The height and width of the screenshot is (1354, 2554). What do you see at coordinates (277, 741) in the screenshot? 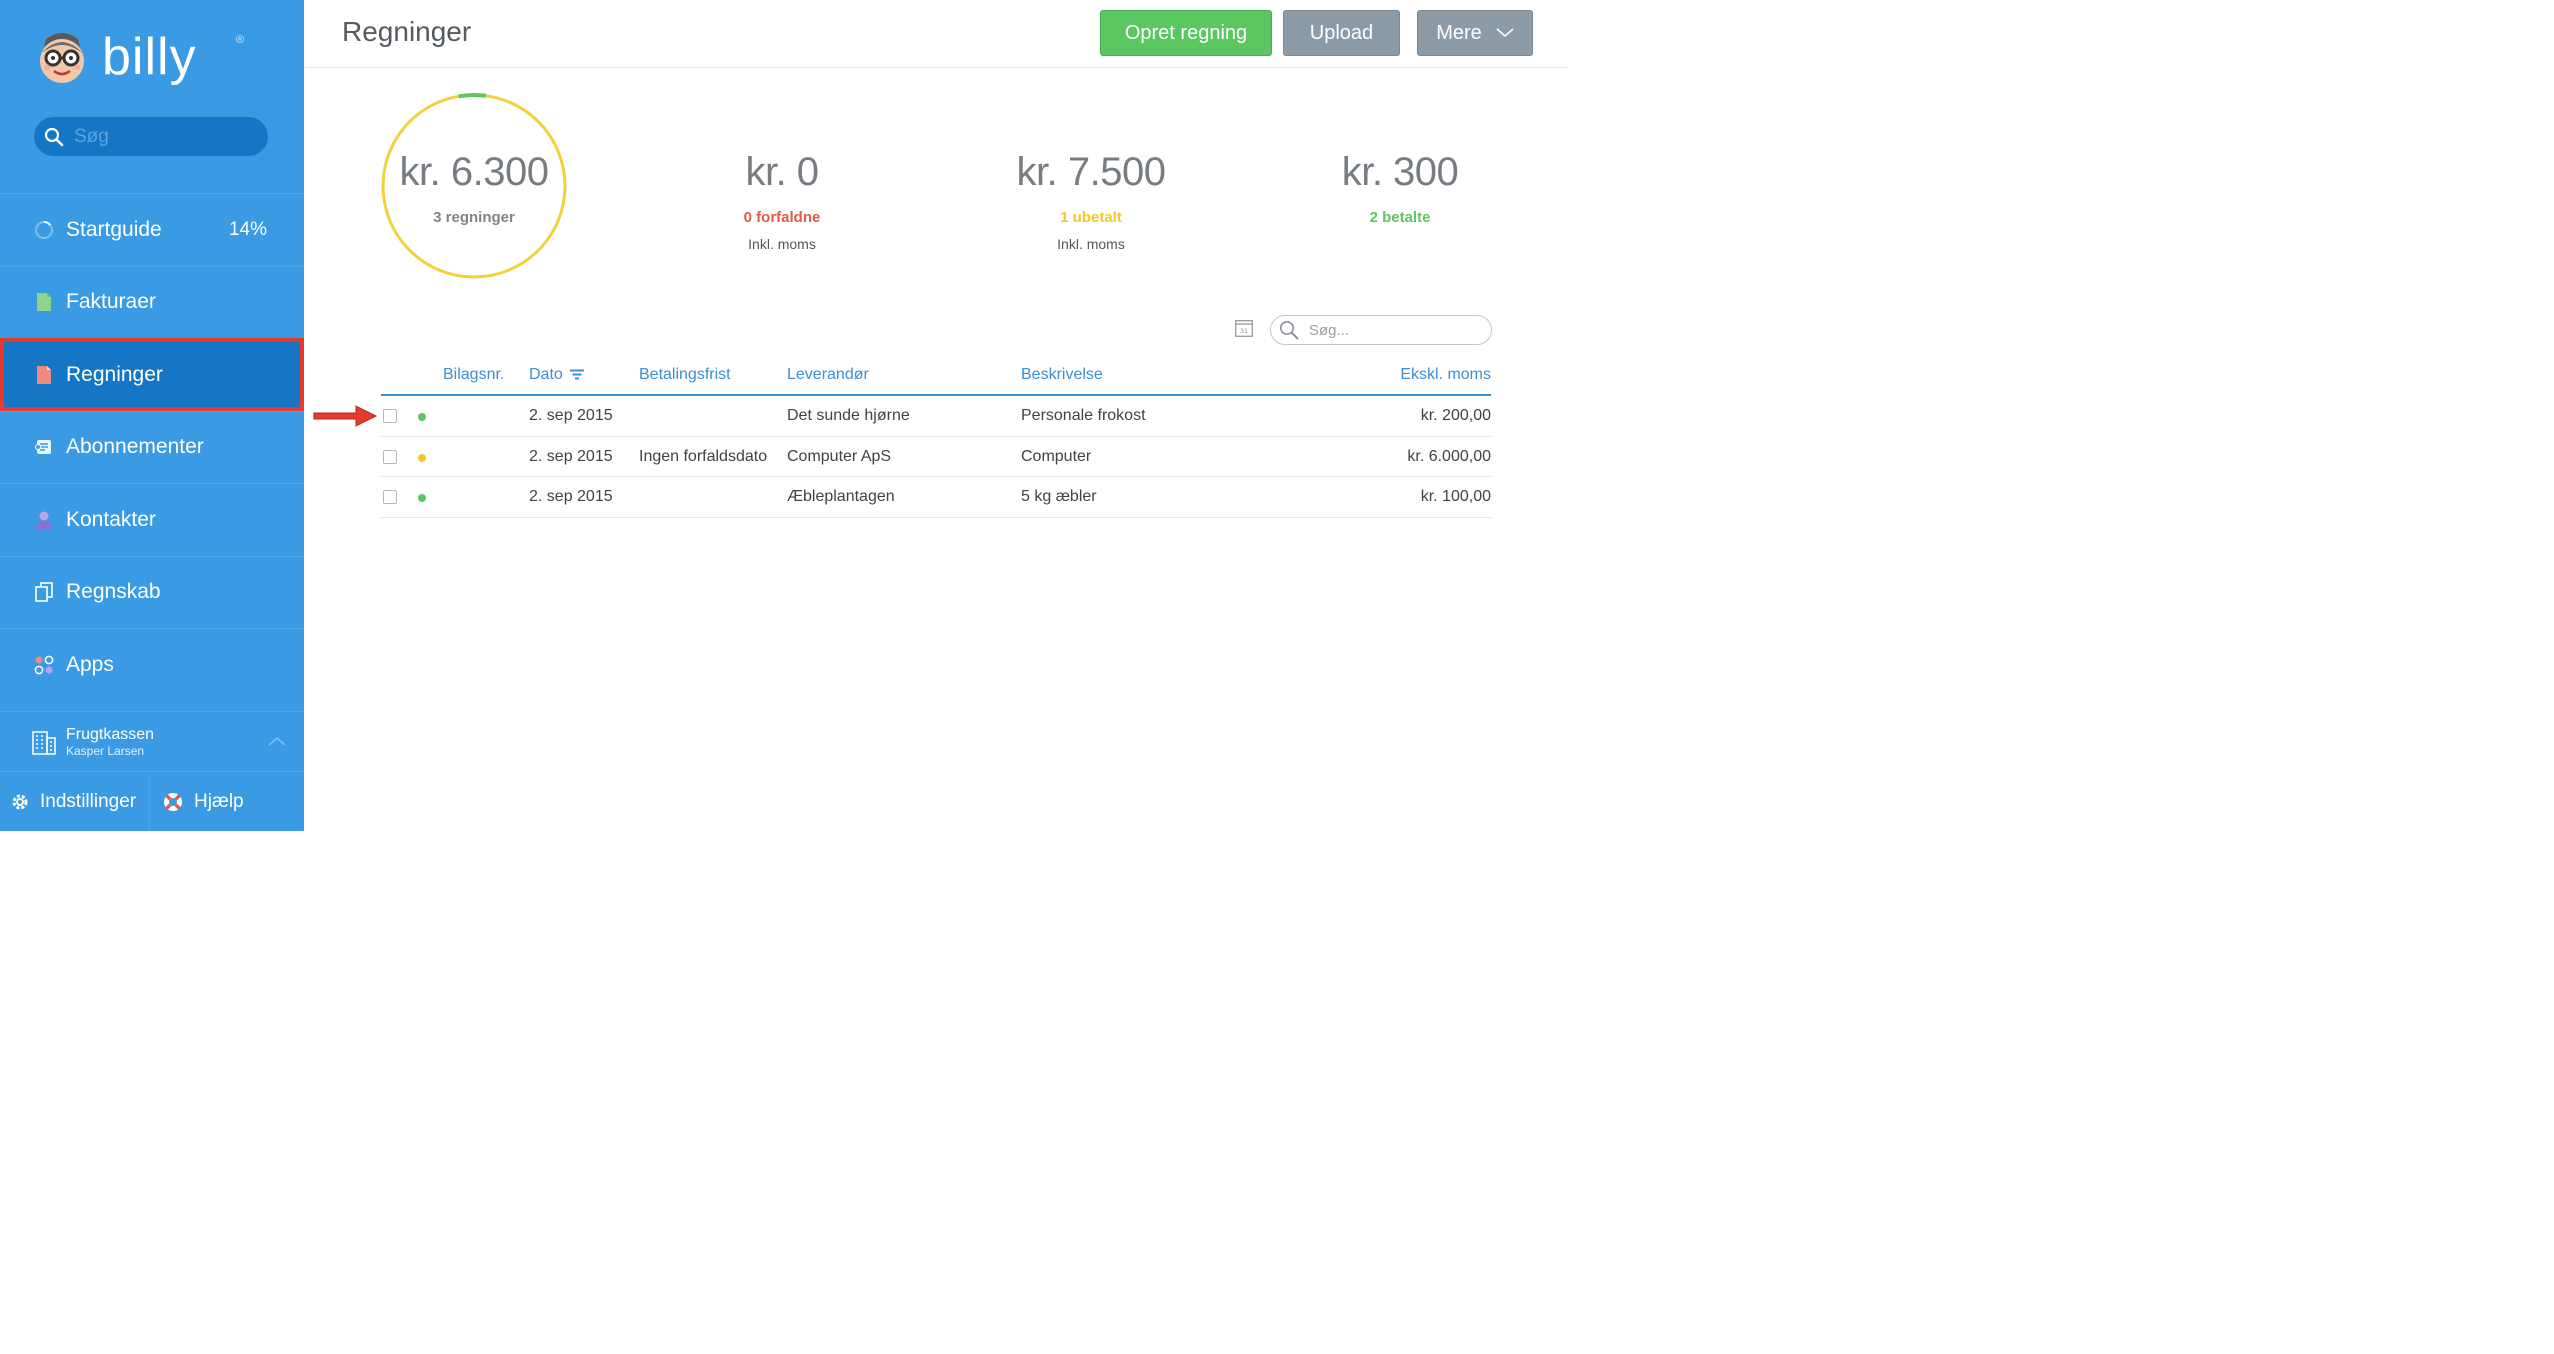
I see `chevron-up-icon` at bounding box center [277, 741].